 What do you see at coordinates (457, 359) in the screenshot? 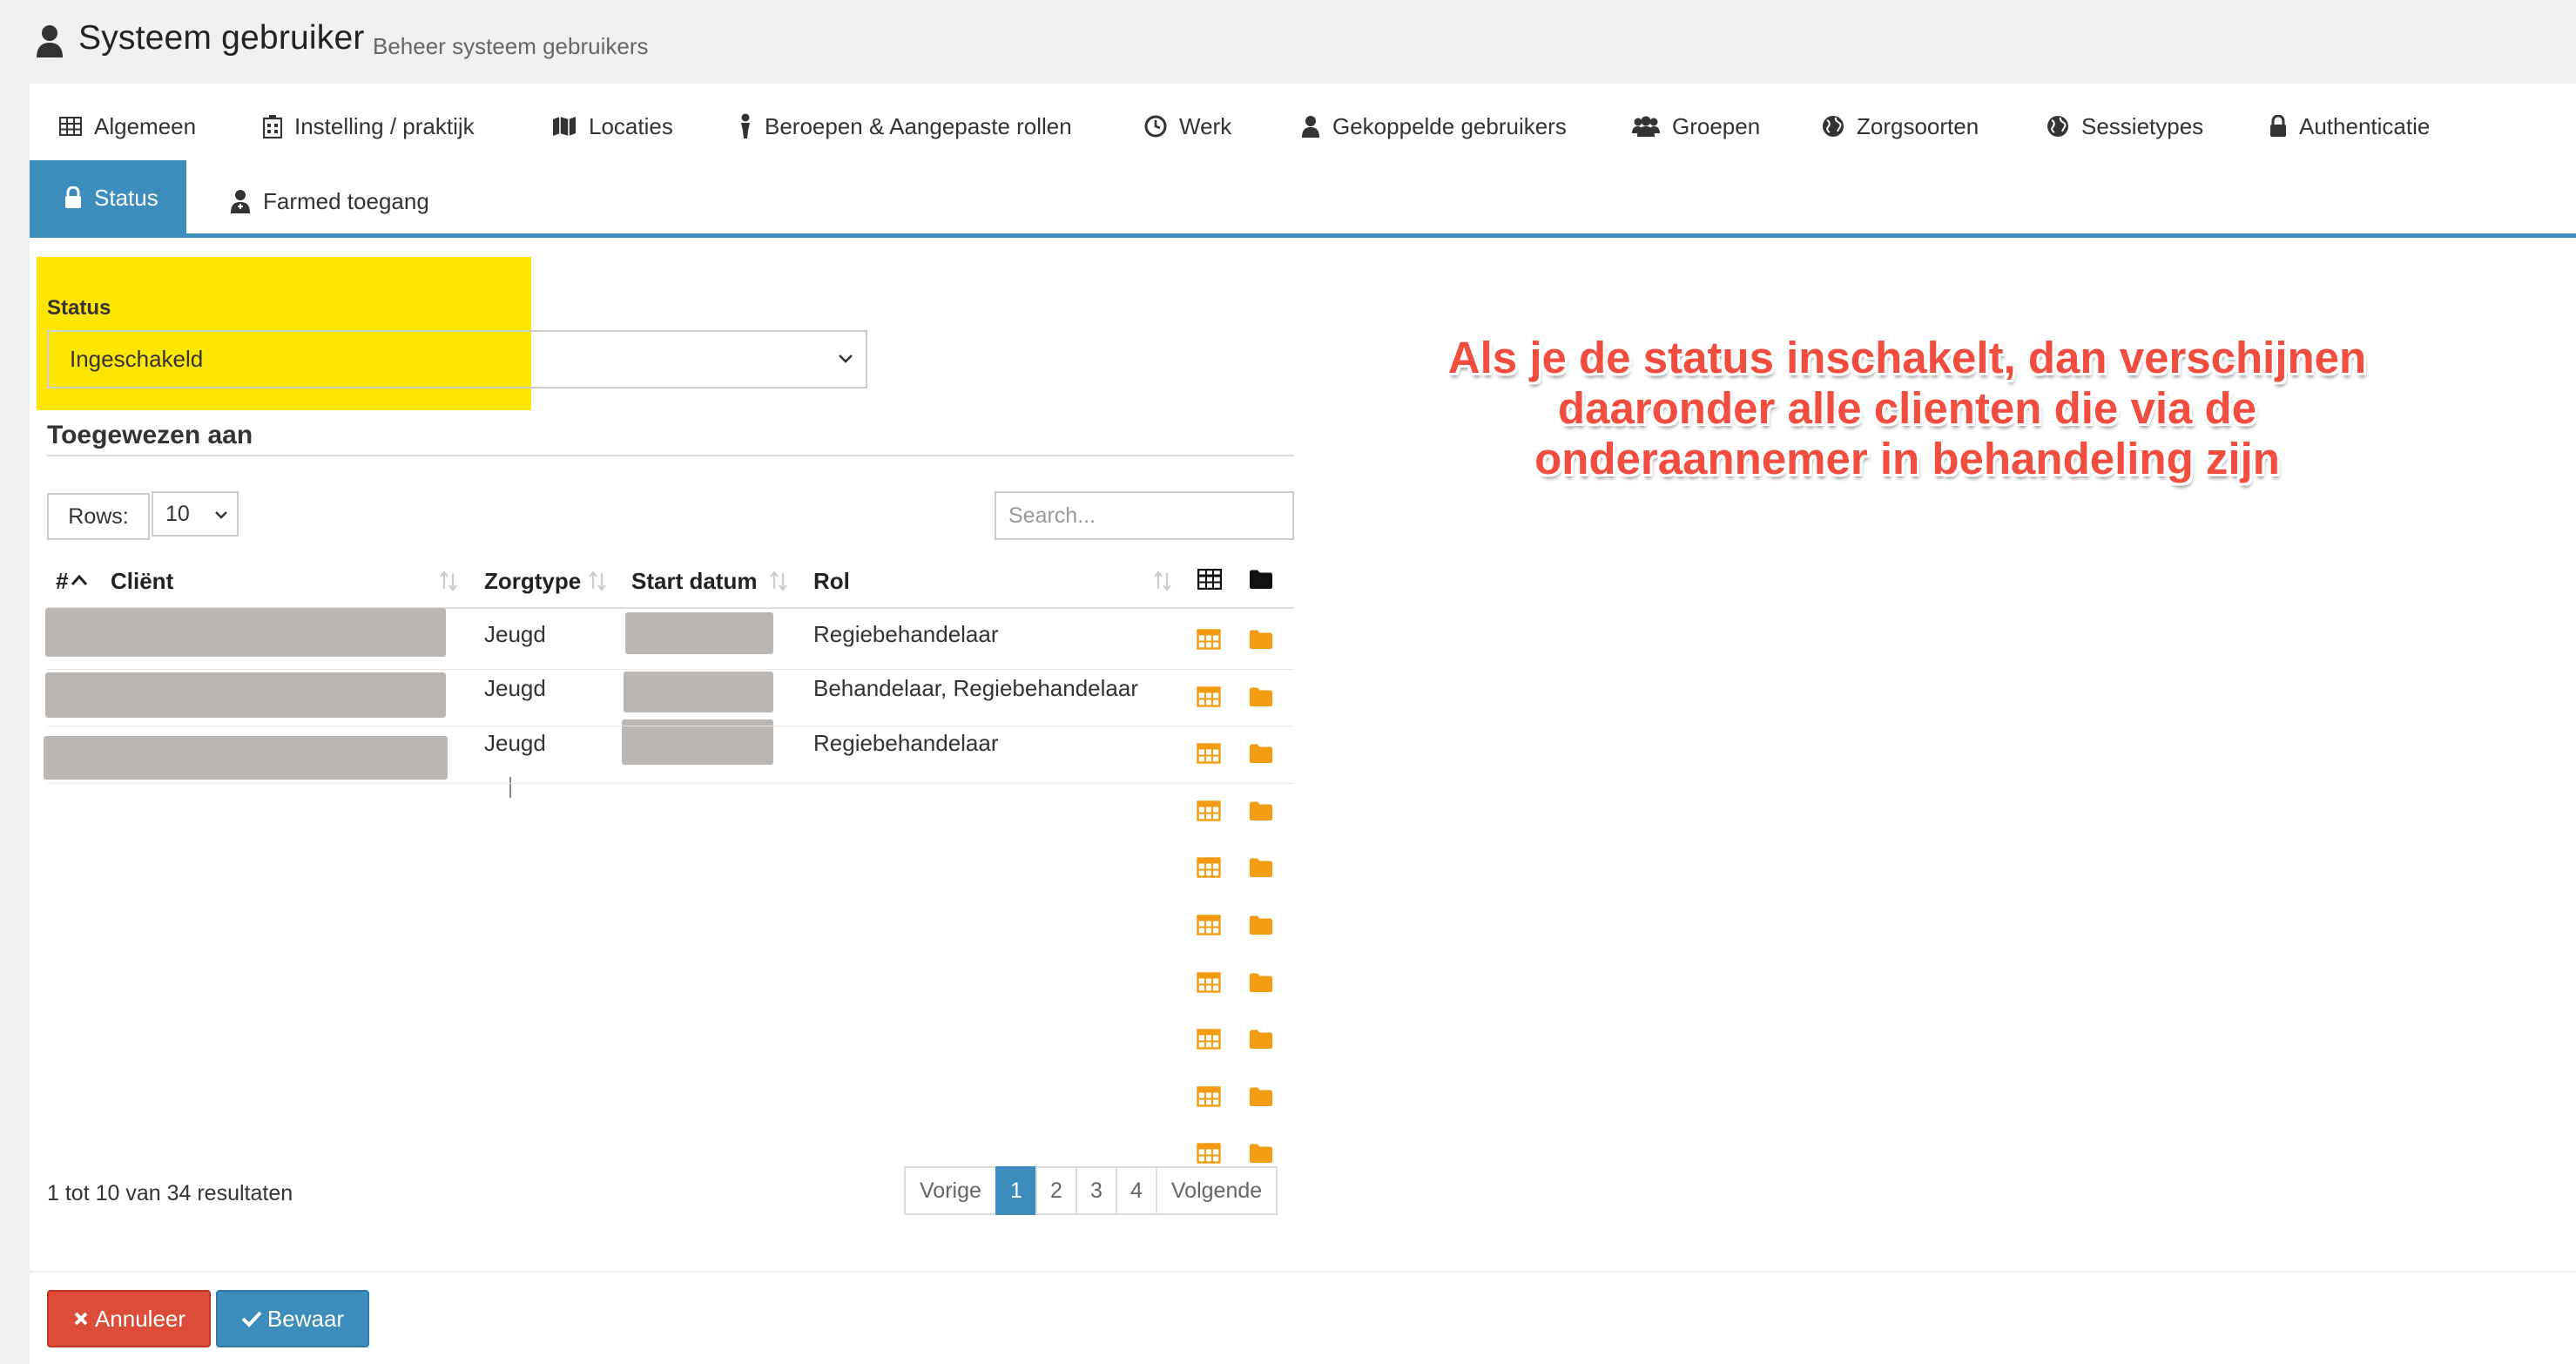
I see `status-select: Ingeschakeld` at bounding box center [457, 359].